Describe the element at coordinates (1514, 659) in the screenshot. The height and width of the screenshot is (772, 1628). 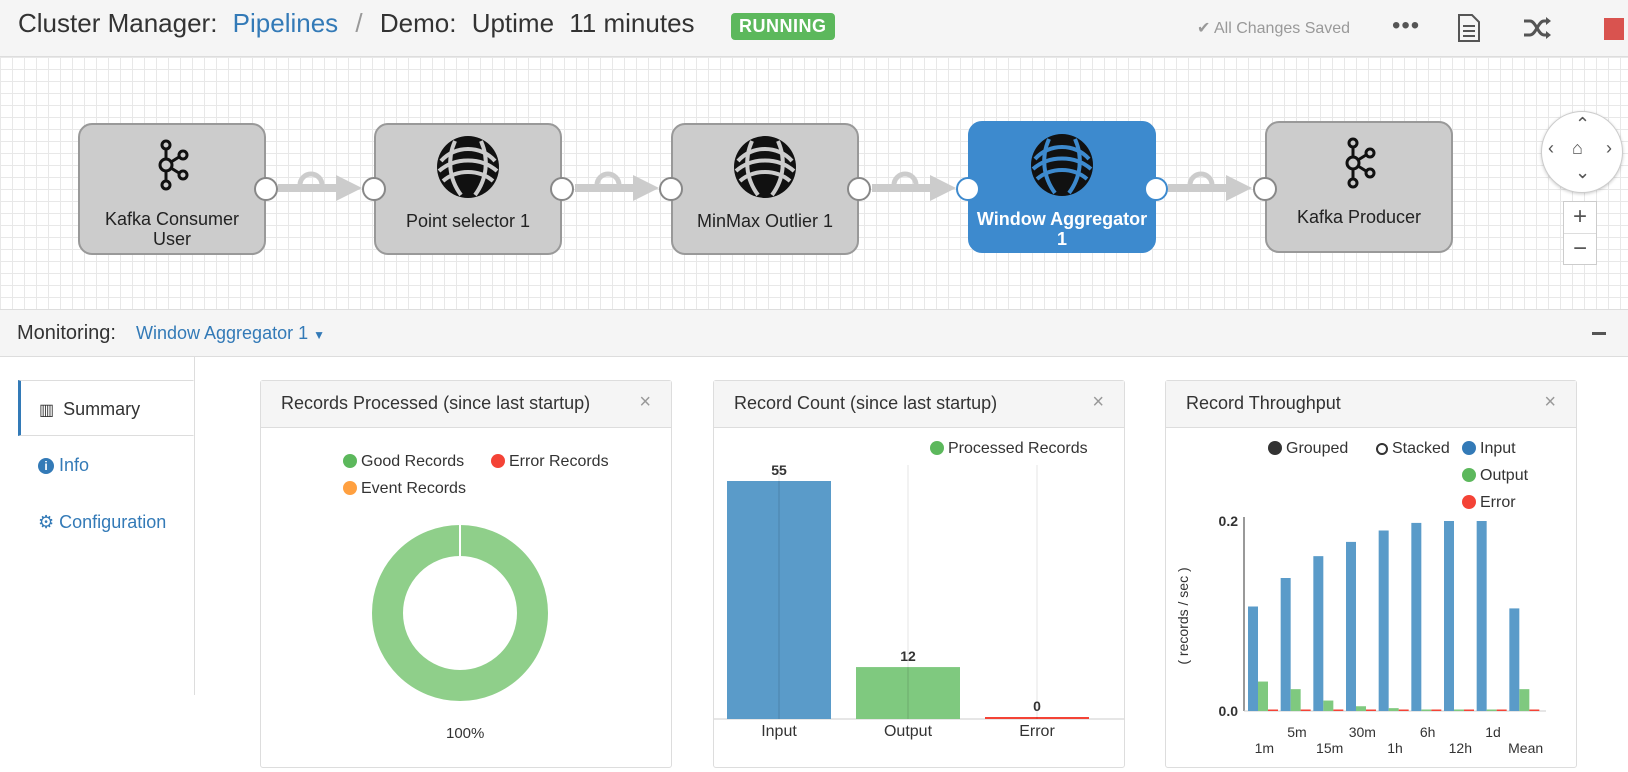
I see `bar-input-mean` at that location.